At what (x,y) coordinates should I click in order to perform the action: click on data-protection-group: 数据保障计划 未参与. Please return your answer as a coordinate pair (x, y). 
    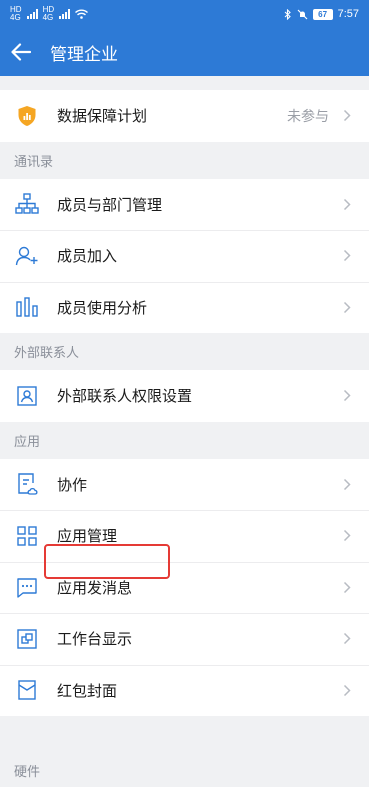
    Looking at the image, I should click on (184, 116).